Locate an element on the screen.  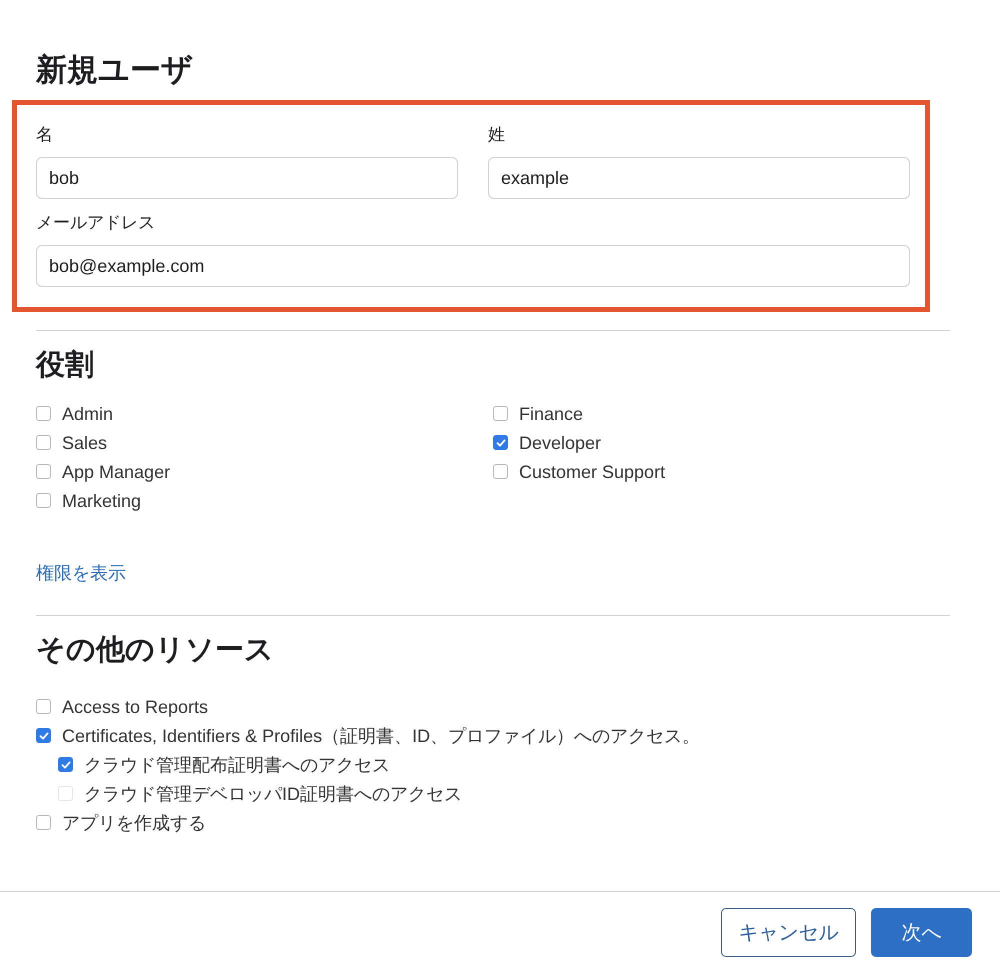
page-title: 新規ユーザ is located at coordinates (115, 70).